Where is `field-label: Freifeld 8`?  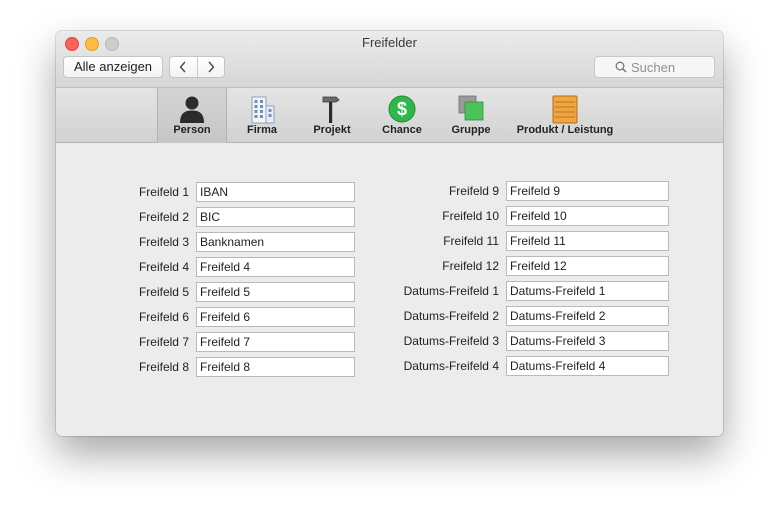
field-label: Freifeld 8 is located at coordinates (163, 367).